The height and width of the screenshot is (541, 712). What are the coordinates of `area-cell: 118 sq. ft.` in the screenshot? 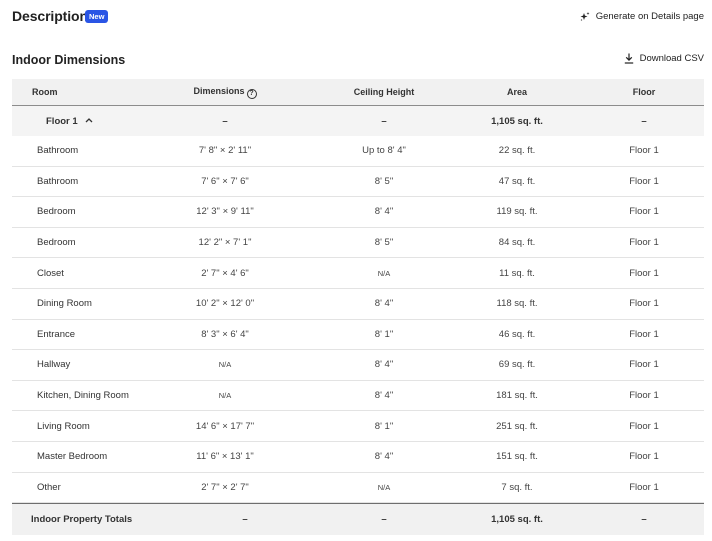 It's located at (517, 304).